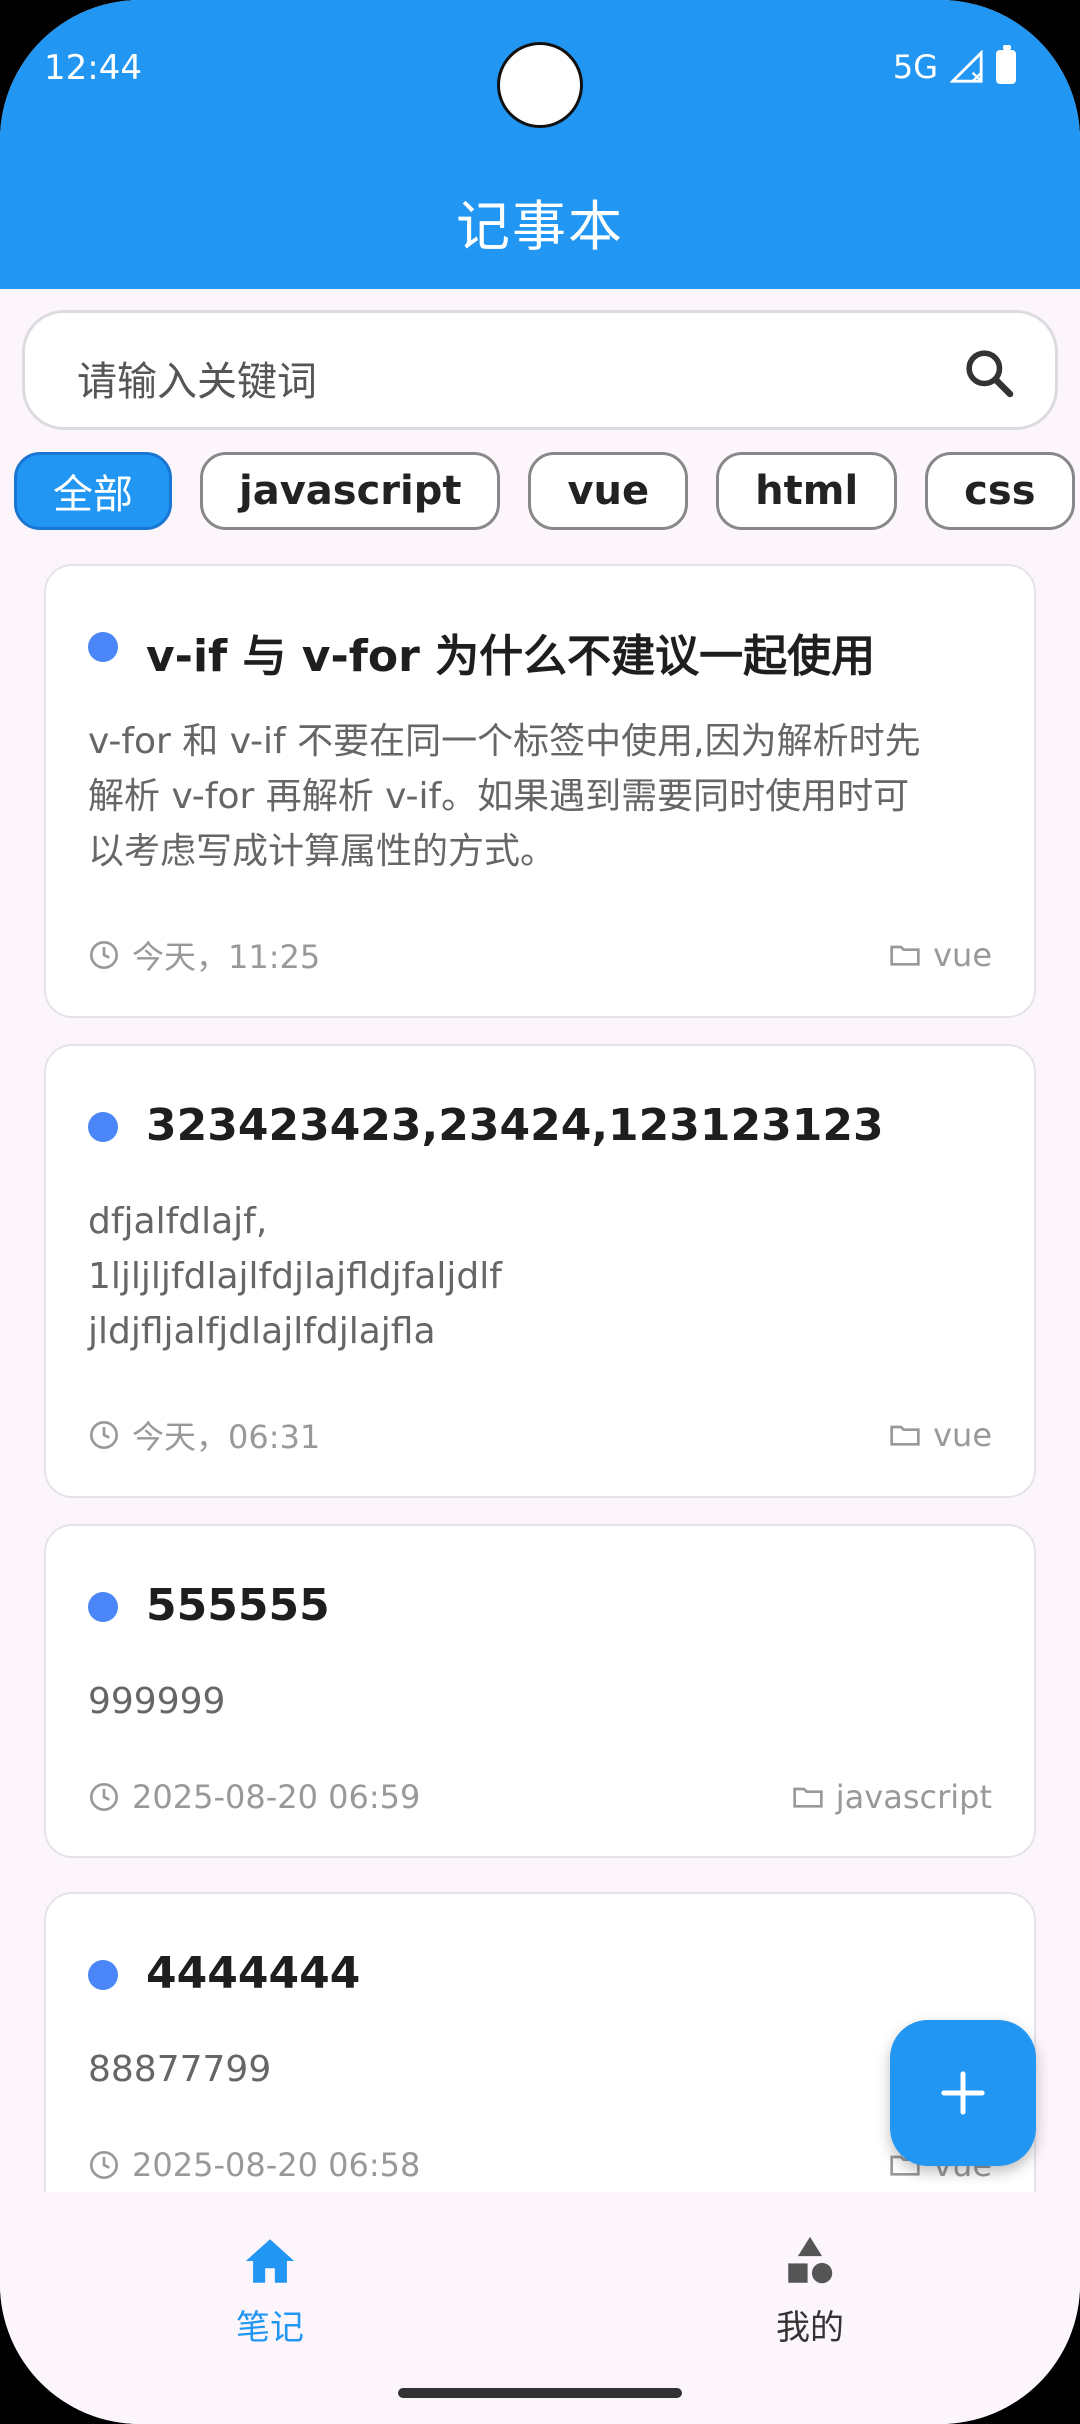  What do you see at coordinates (810, 2260) in the screenshot?
I see `shapes-icon` at bounding box center [810, 2260].